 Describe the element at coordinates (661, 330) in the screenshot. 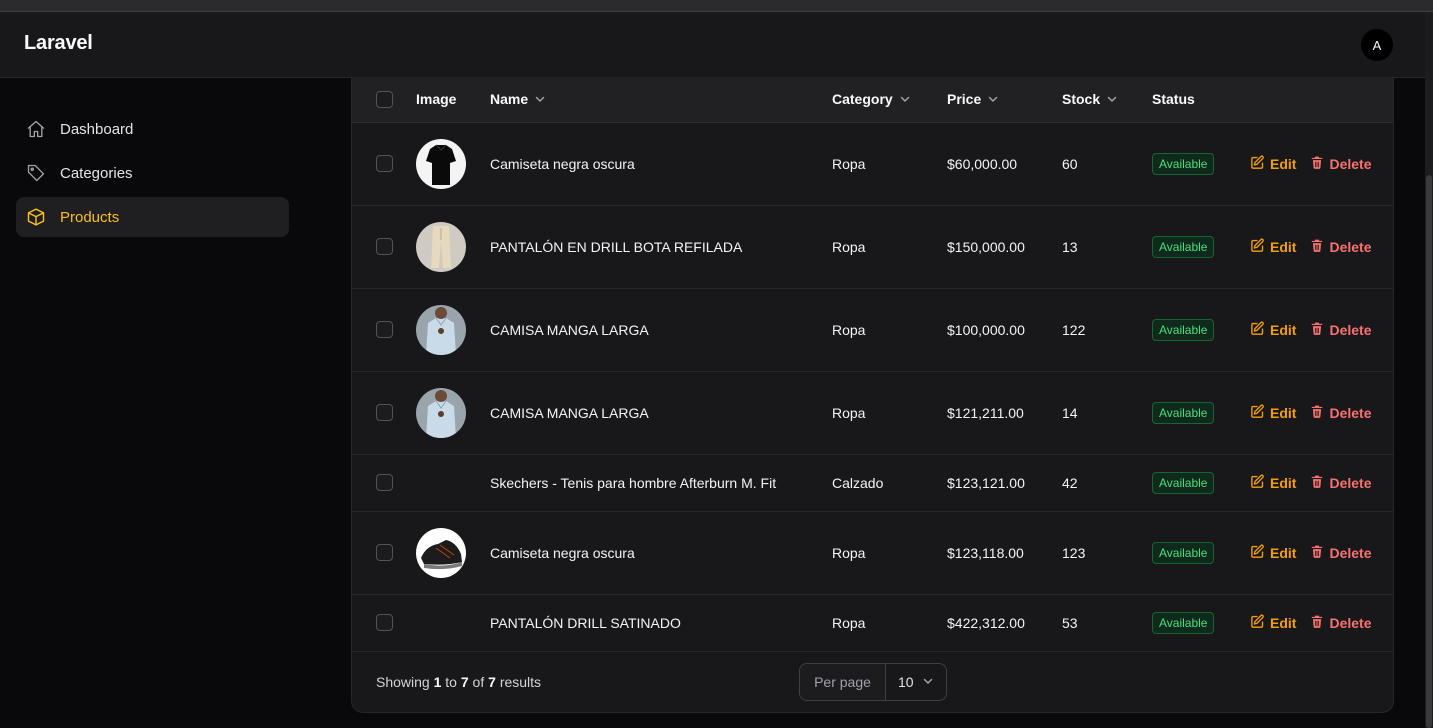

I see `product-name: CAMISA MANGA LARGA` at that location.